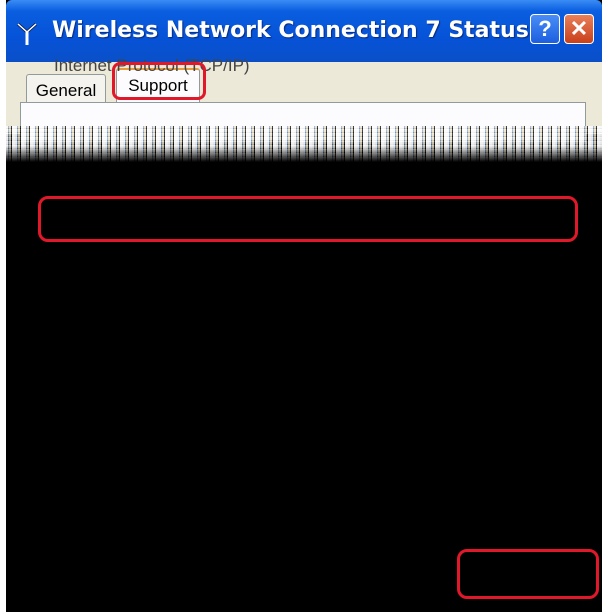 The width and height of the screenshot is (611, 612). I want to click on title-bar: Wireless Network Connection 7 Status ? ✕, so click(304, 31).